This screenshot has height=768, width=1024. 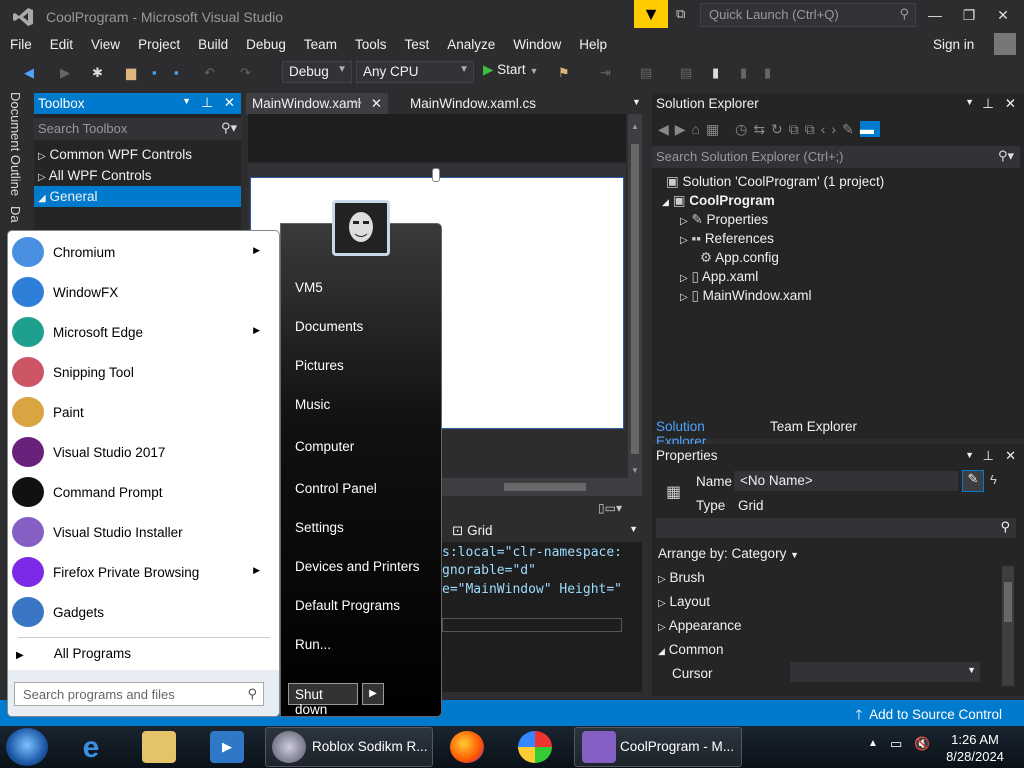 I want to click on category-brush: ▷ Brush, so click(x=681, y=577).